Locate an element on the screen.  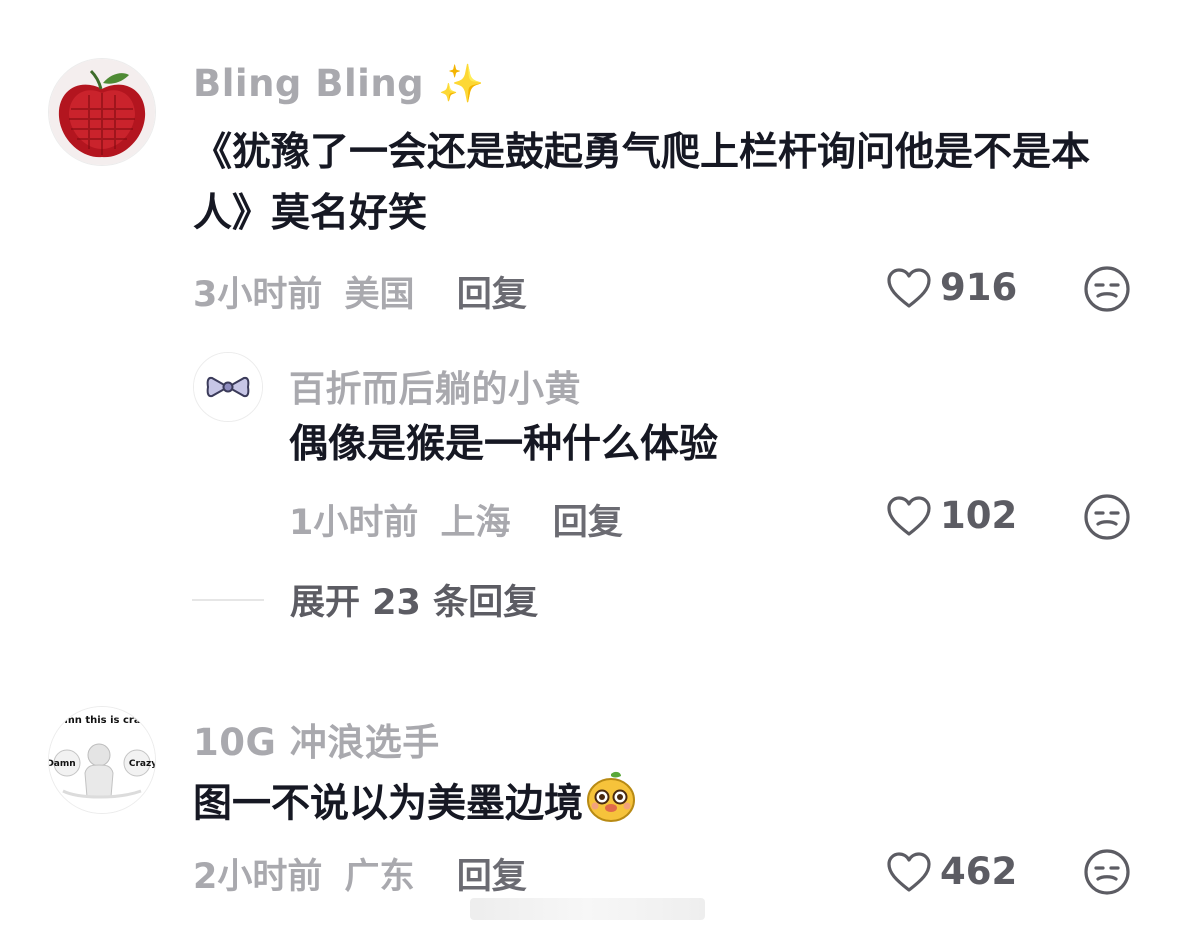
like-count: 916 is located at coordinates (979, 287).